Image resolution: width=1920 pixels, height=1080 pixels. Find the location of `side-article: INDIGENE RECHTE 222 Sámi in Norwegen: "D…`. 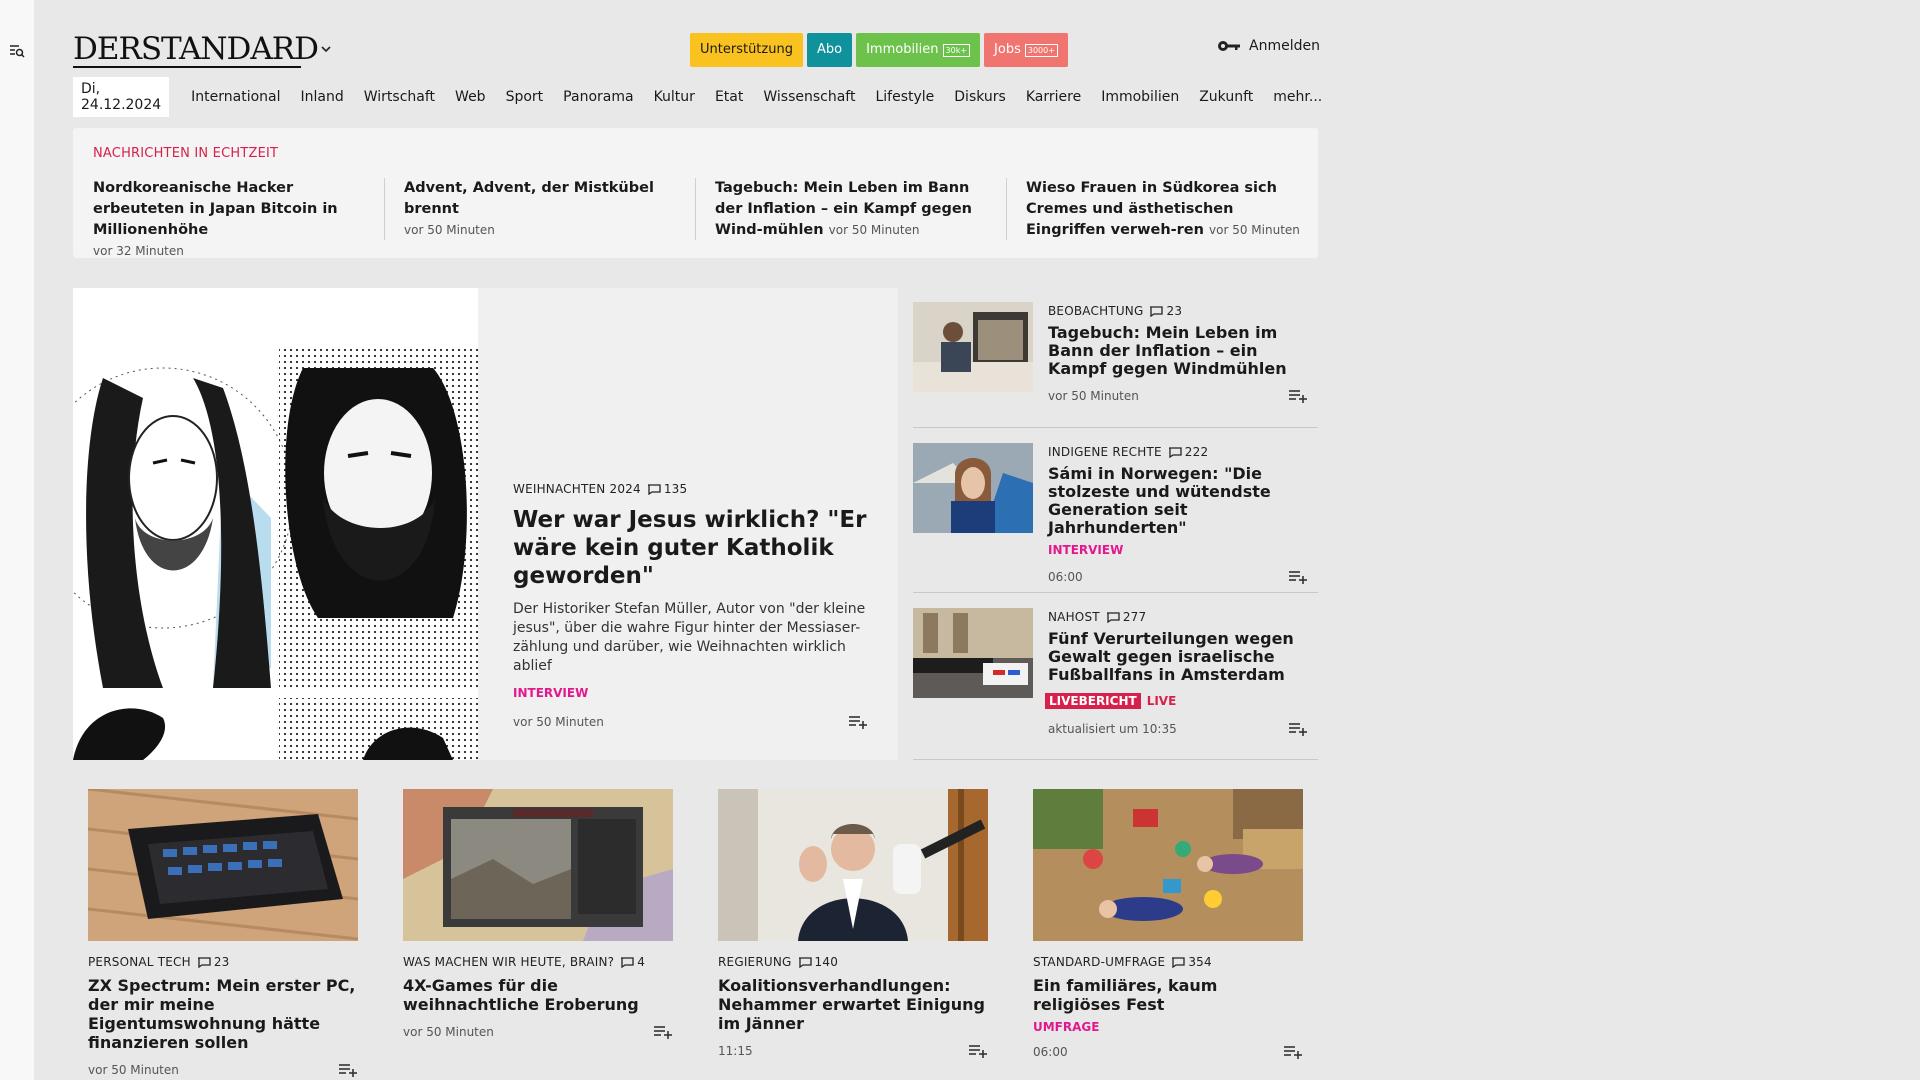

side-article: INDIGENE RECHTE 222 Sámi in Norwegen: "D… is located at coordinates (1115, 513).